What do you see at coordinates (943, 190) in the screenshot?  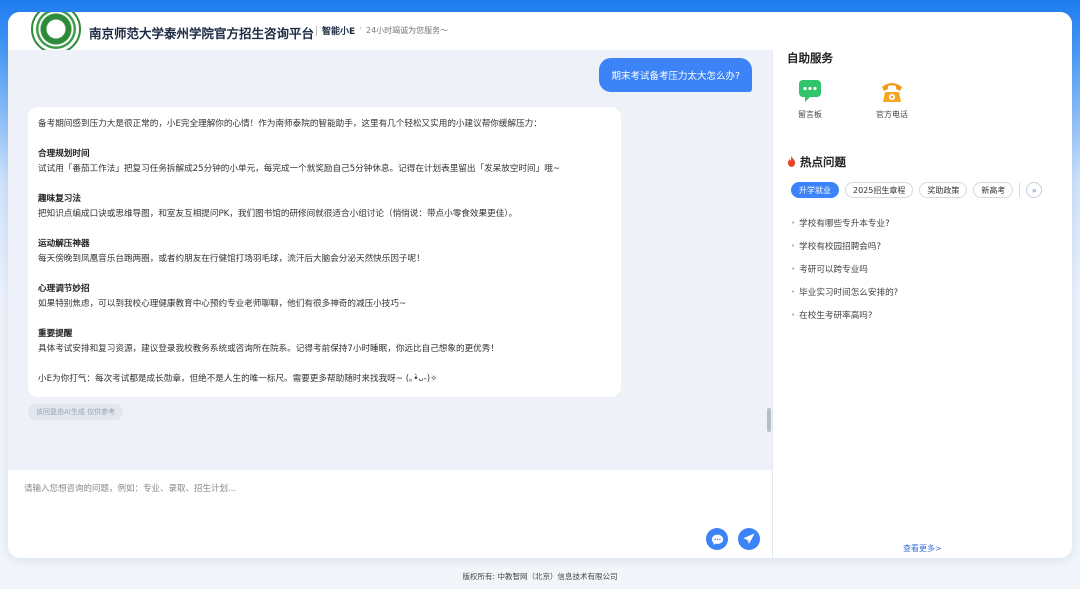 I see `tab-scholarship: 奖助政策` at bounding box center [943, 190].